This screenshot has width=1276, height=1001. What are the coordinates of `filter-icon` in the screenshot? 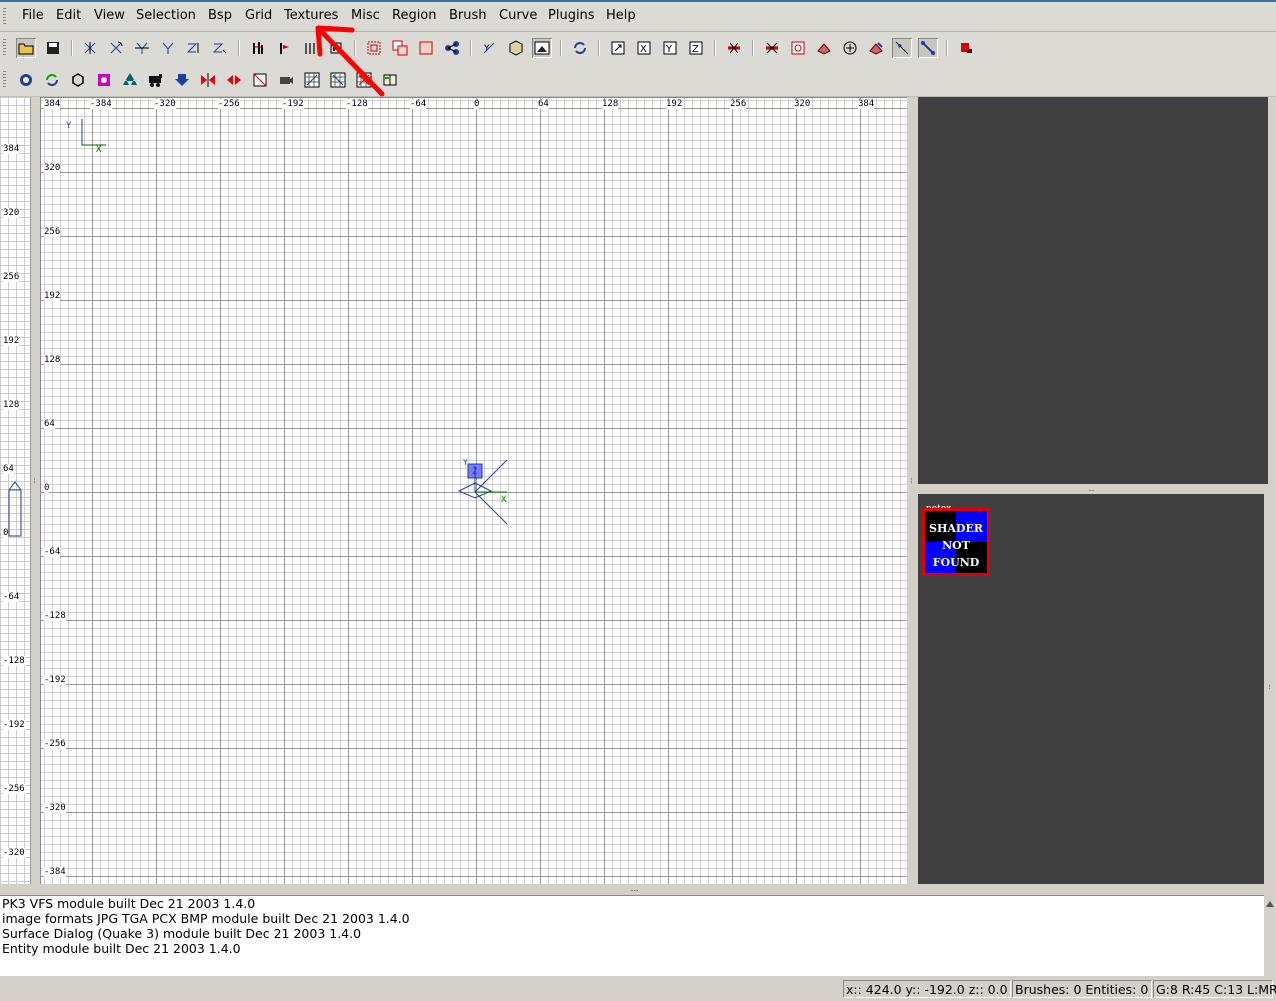 It's located at (734, 48).